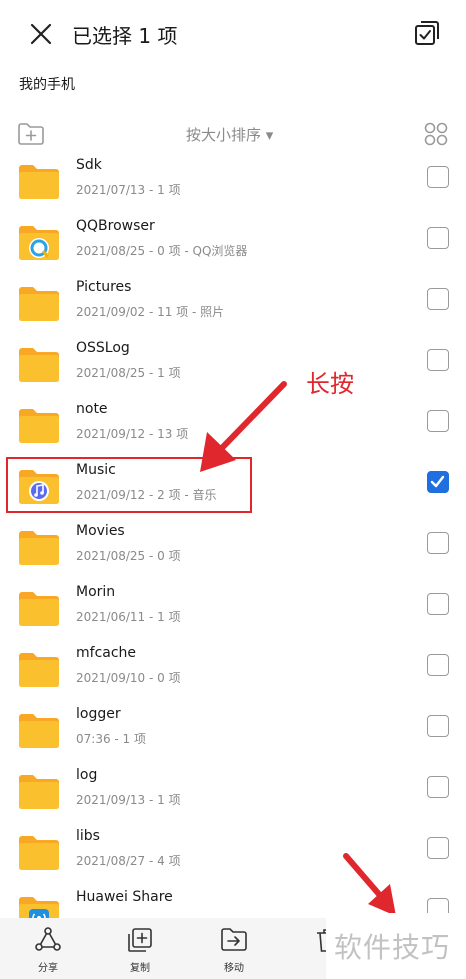 The height and width of the screenshot is (979, 466). What do you see at coordinates (233, 857) in the screenshot?
I see `file-row-11: libs 2021/08/27 - 4 项` at bounding box center [233, 857].